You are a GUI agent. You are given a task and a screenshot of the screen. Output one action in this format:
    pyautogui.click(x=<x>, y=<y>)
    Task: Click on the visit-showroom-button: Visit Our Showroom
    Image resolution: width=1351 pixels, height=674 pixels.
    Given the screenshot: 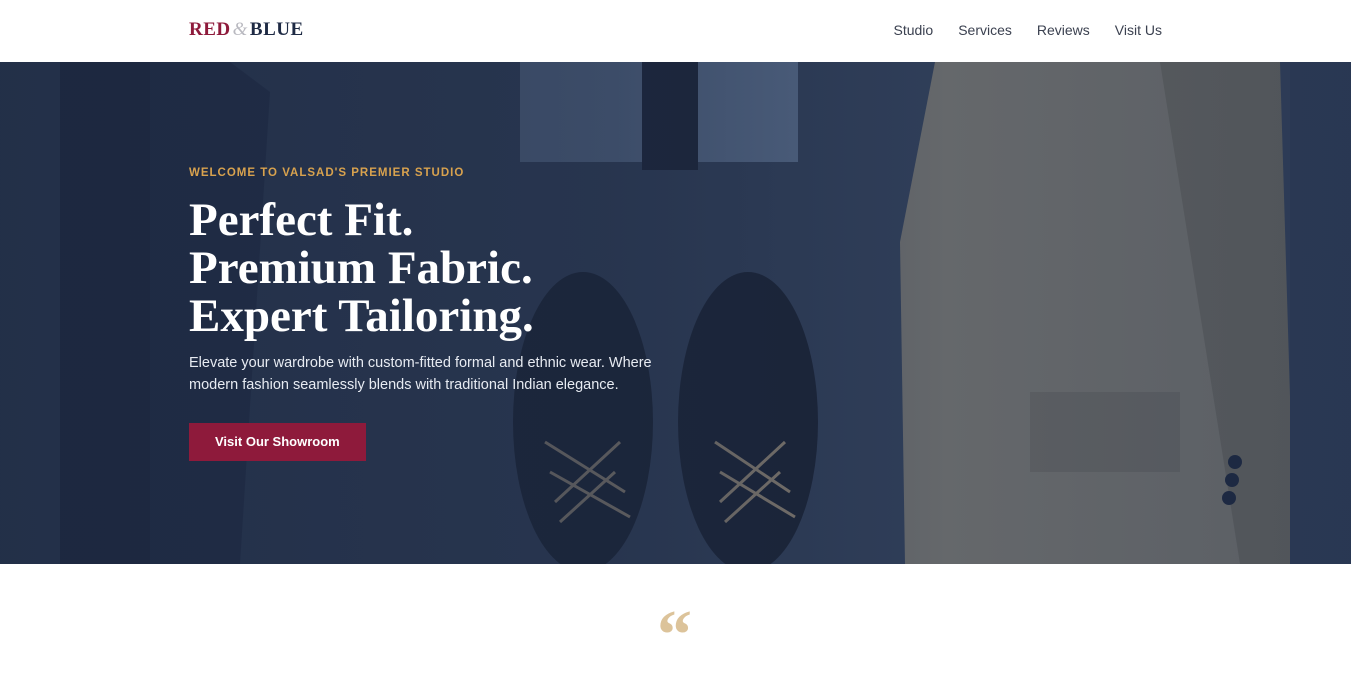 What is the action you would take?
    pyautogui.click(x=277, y=442)
    